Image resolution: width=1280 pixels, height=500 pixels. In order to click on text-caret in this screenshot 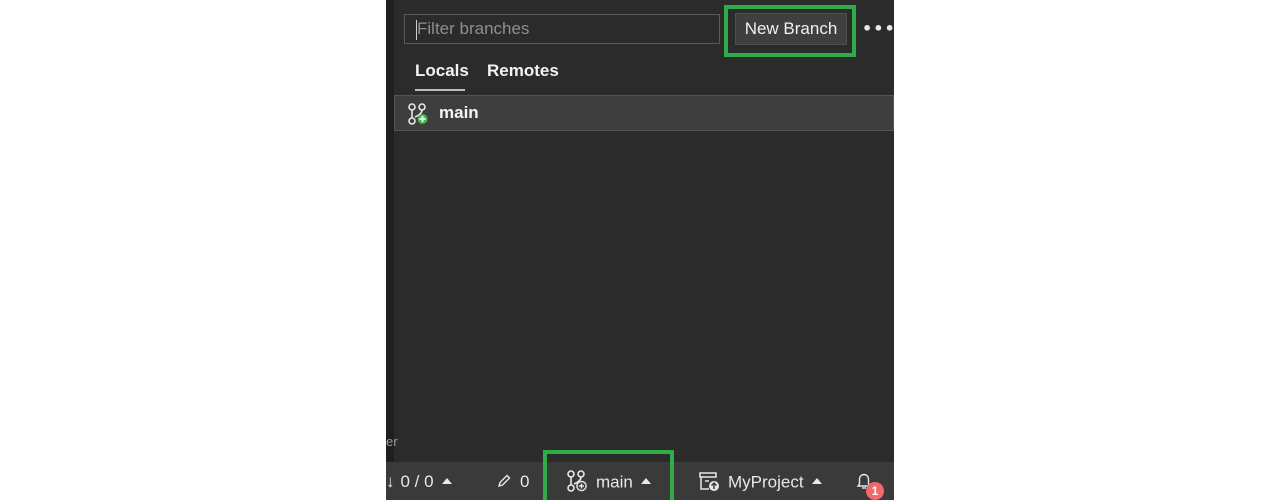, I will do `click(416, 30)`.